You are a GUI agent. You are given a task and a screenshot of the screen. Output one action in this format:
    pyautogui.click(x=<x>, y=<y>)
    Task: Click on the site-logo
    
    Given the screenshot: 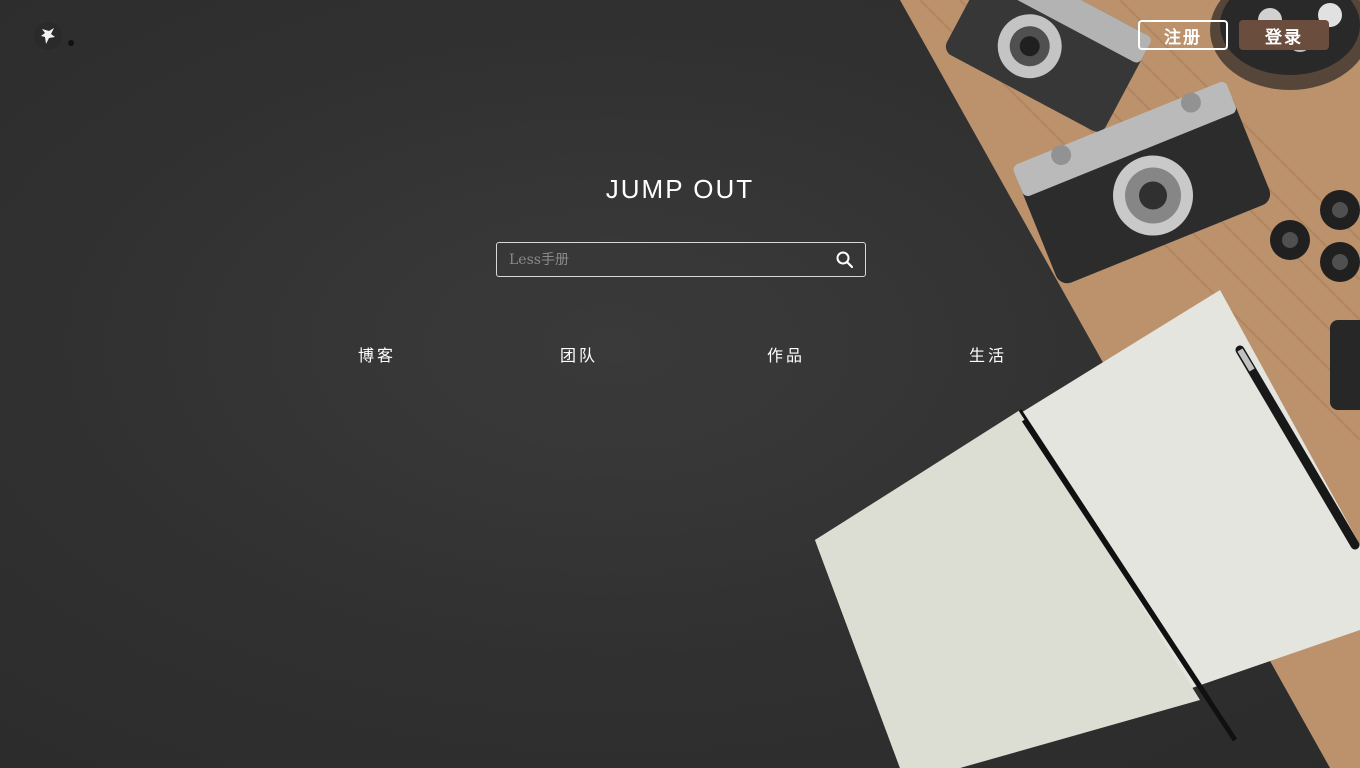 What is the action you would take?
    pyautogui.click(x=54, y=36)
    